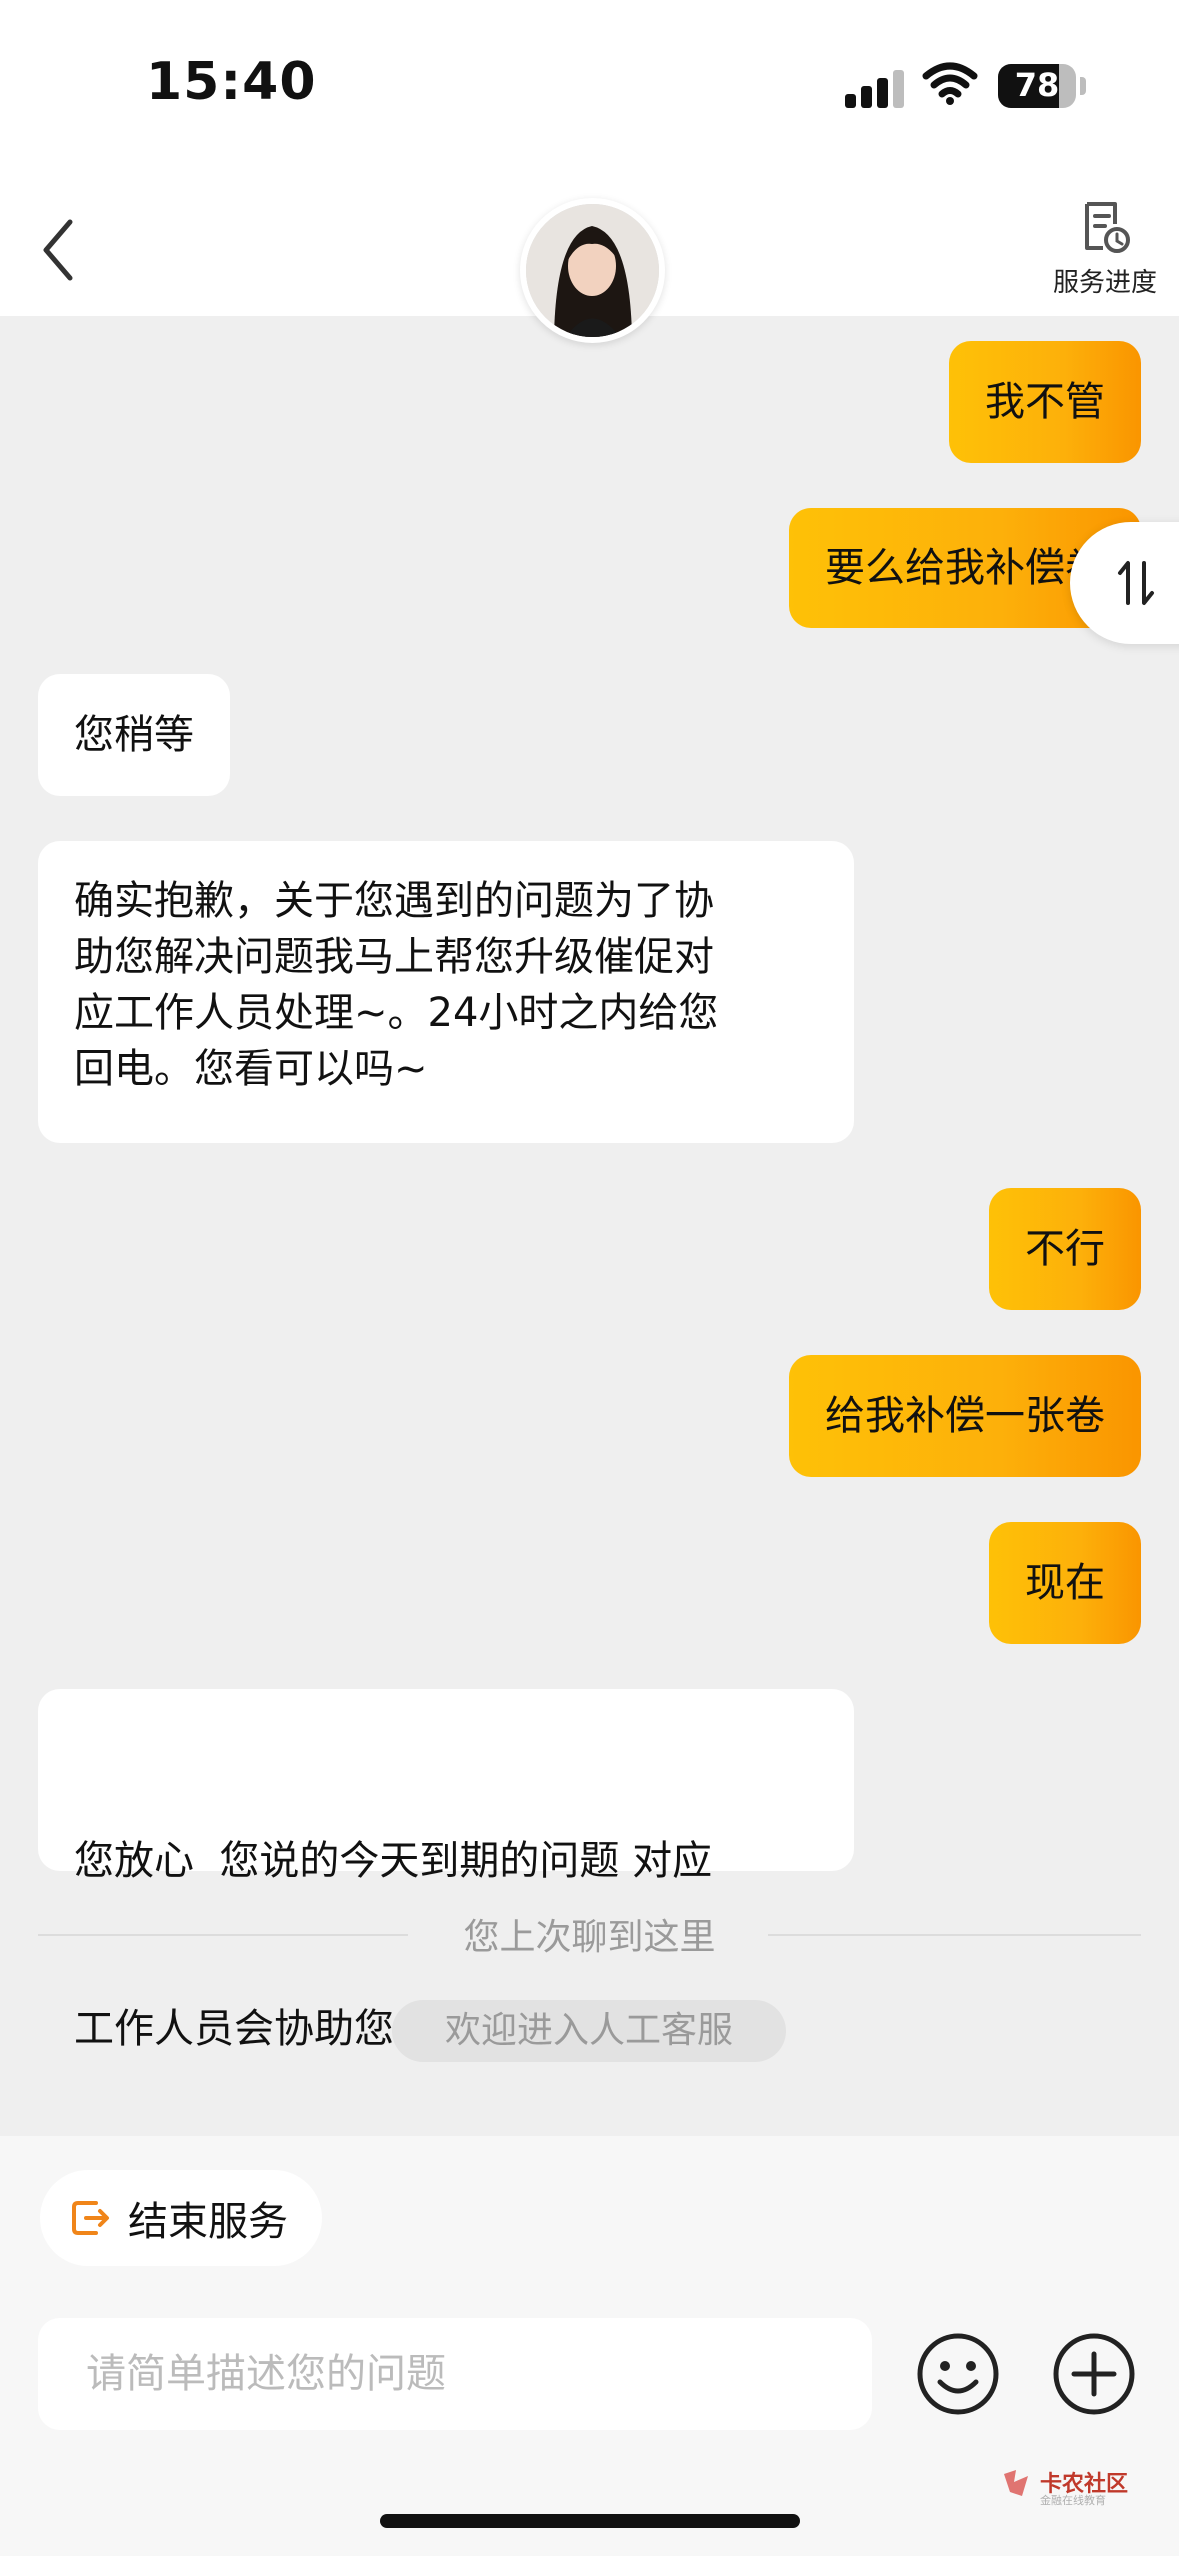 The image size is (1179, 2556). I want to click on welcome-badge: 欢迎进入人工客服, so click(589, 2031).